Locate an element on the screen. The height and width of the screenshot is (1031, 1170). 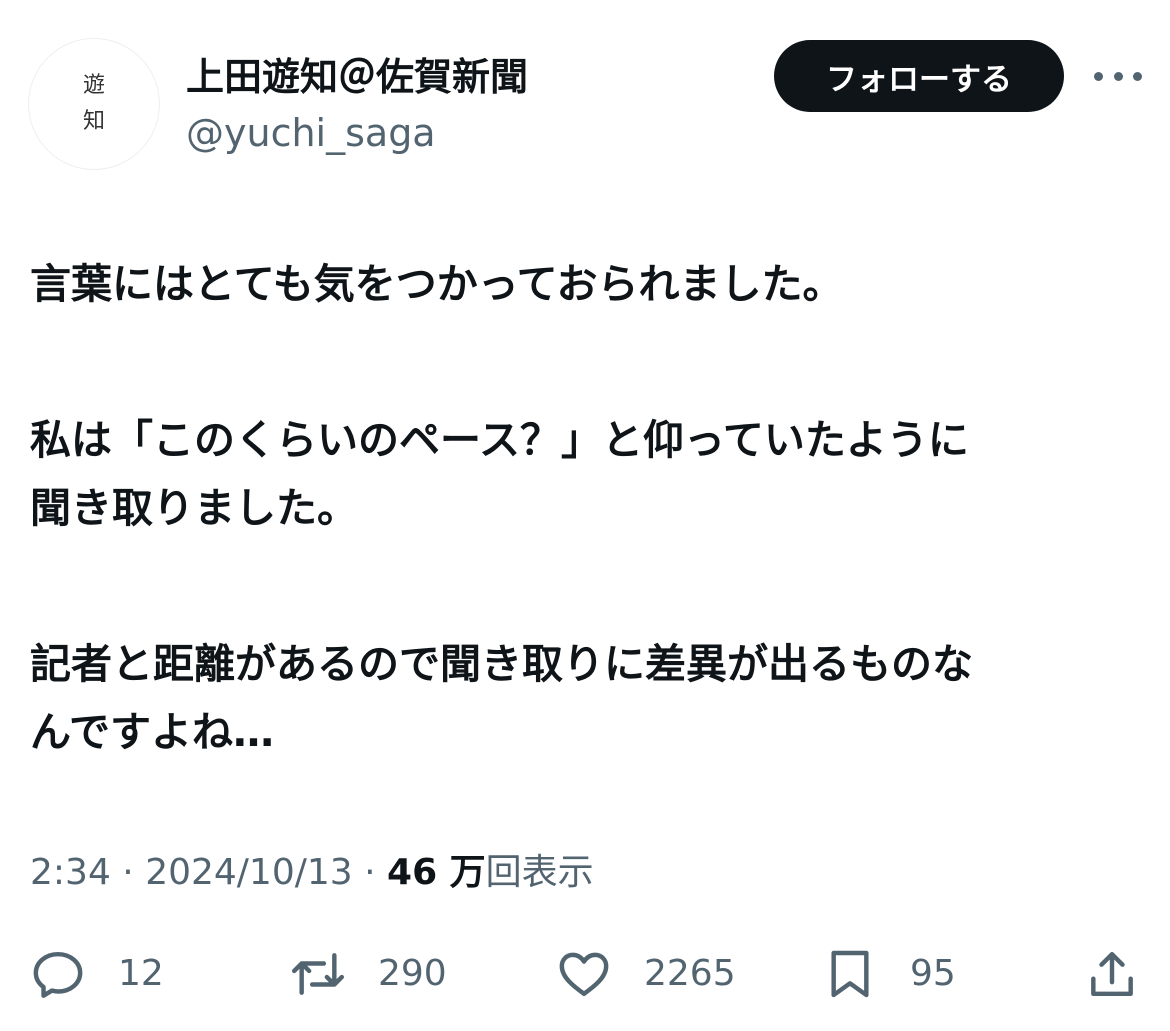
tweet-line: 聞き取りました。 is located at coordinates (194, 508).